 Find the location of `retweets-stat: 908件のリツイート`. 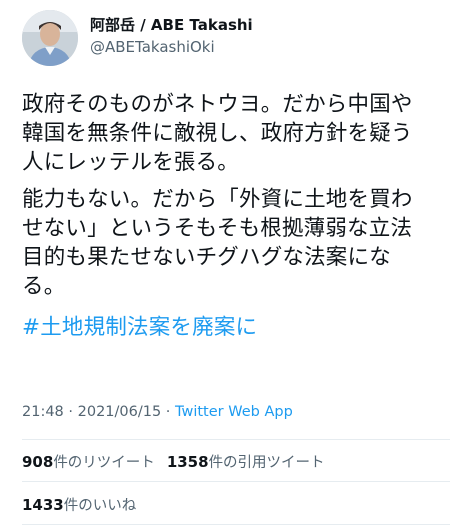

retweets-stat: 908件のリツイート is located at coordinates (88, 461).